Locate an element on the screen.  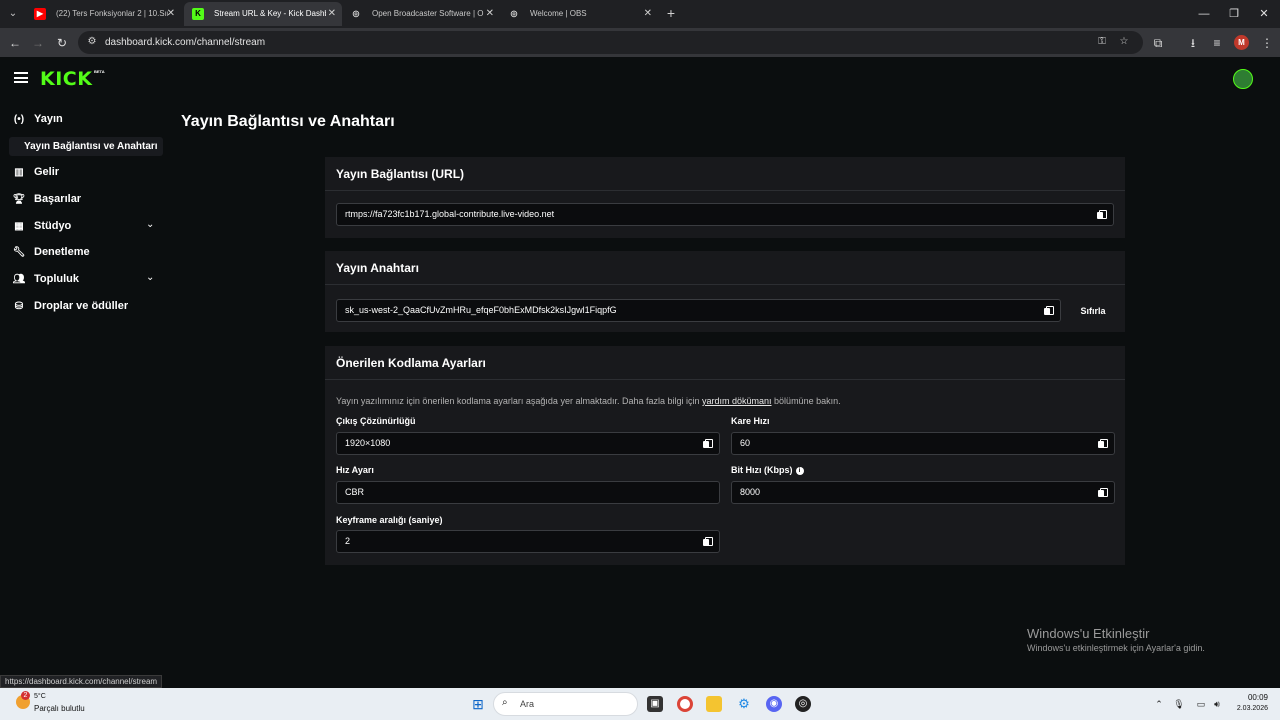
window-close-icon: ✕ is located at coordinates (1264, 14).